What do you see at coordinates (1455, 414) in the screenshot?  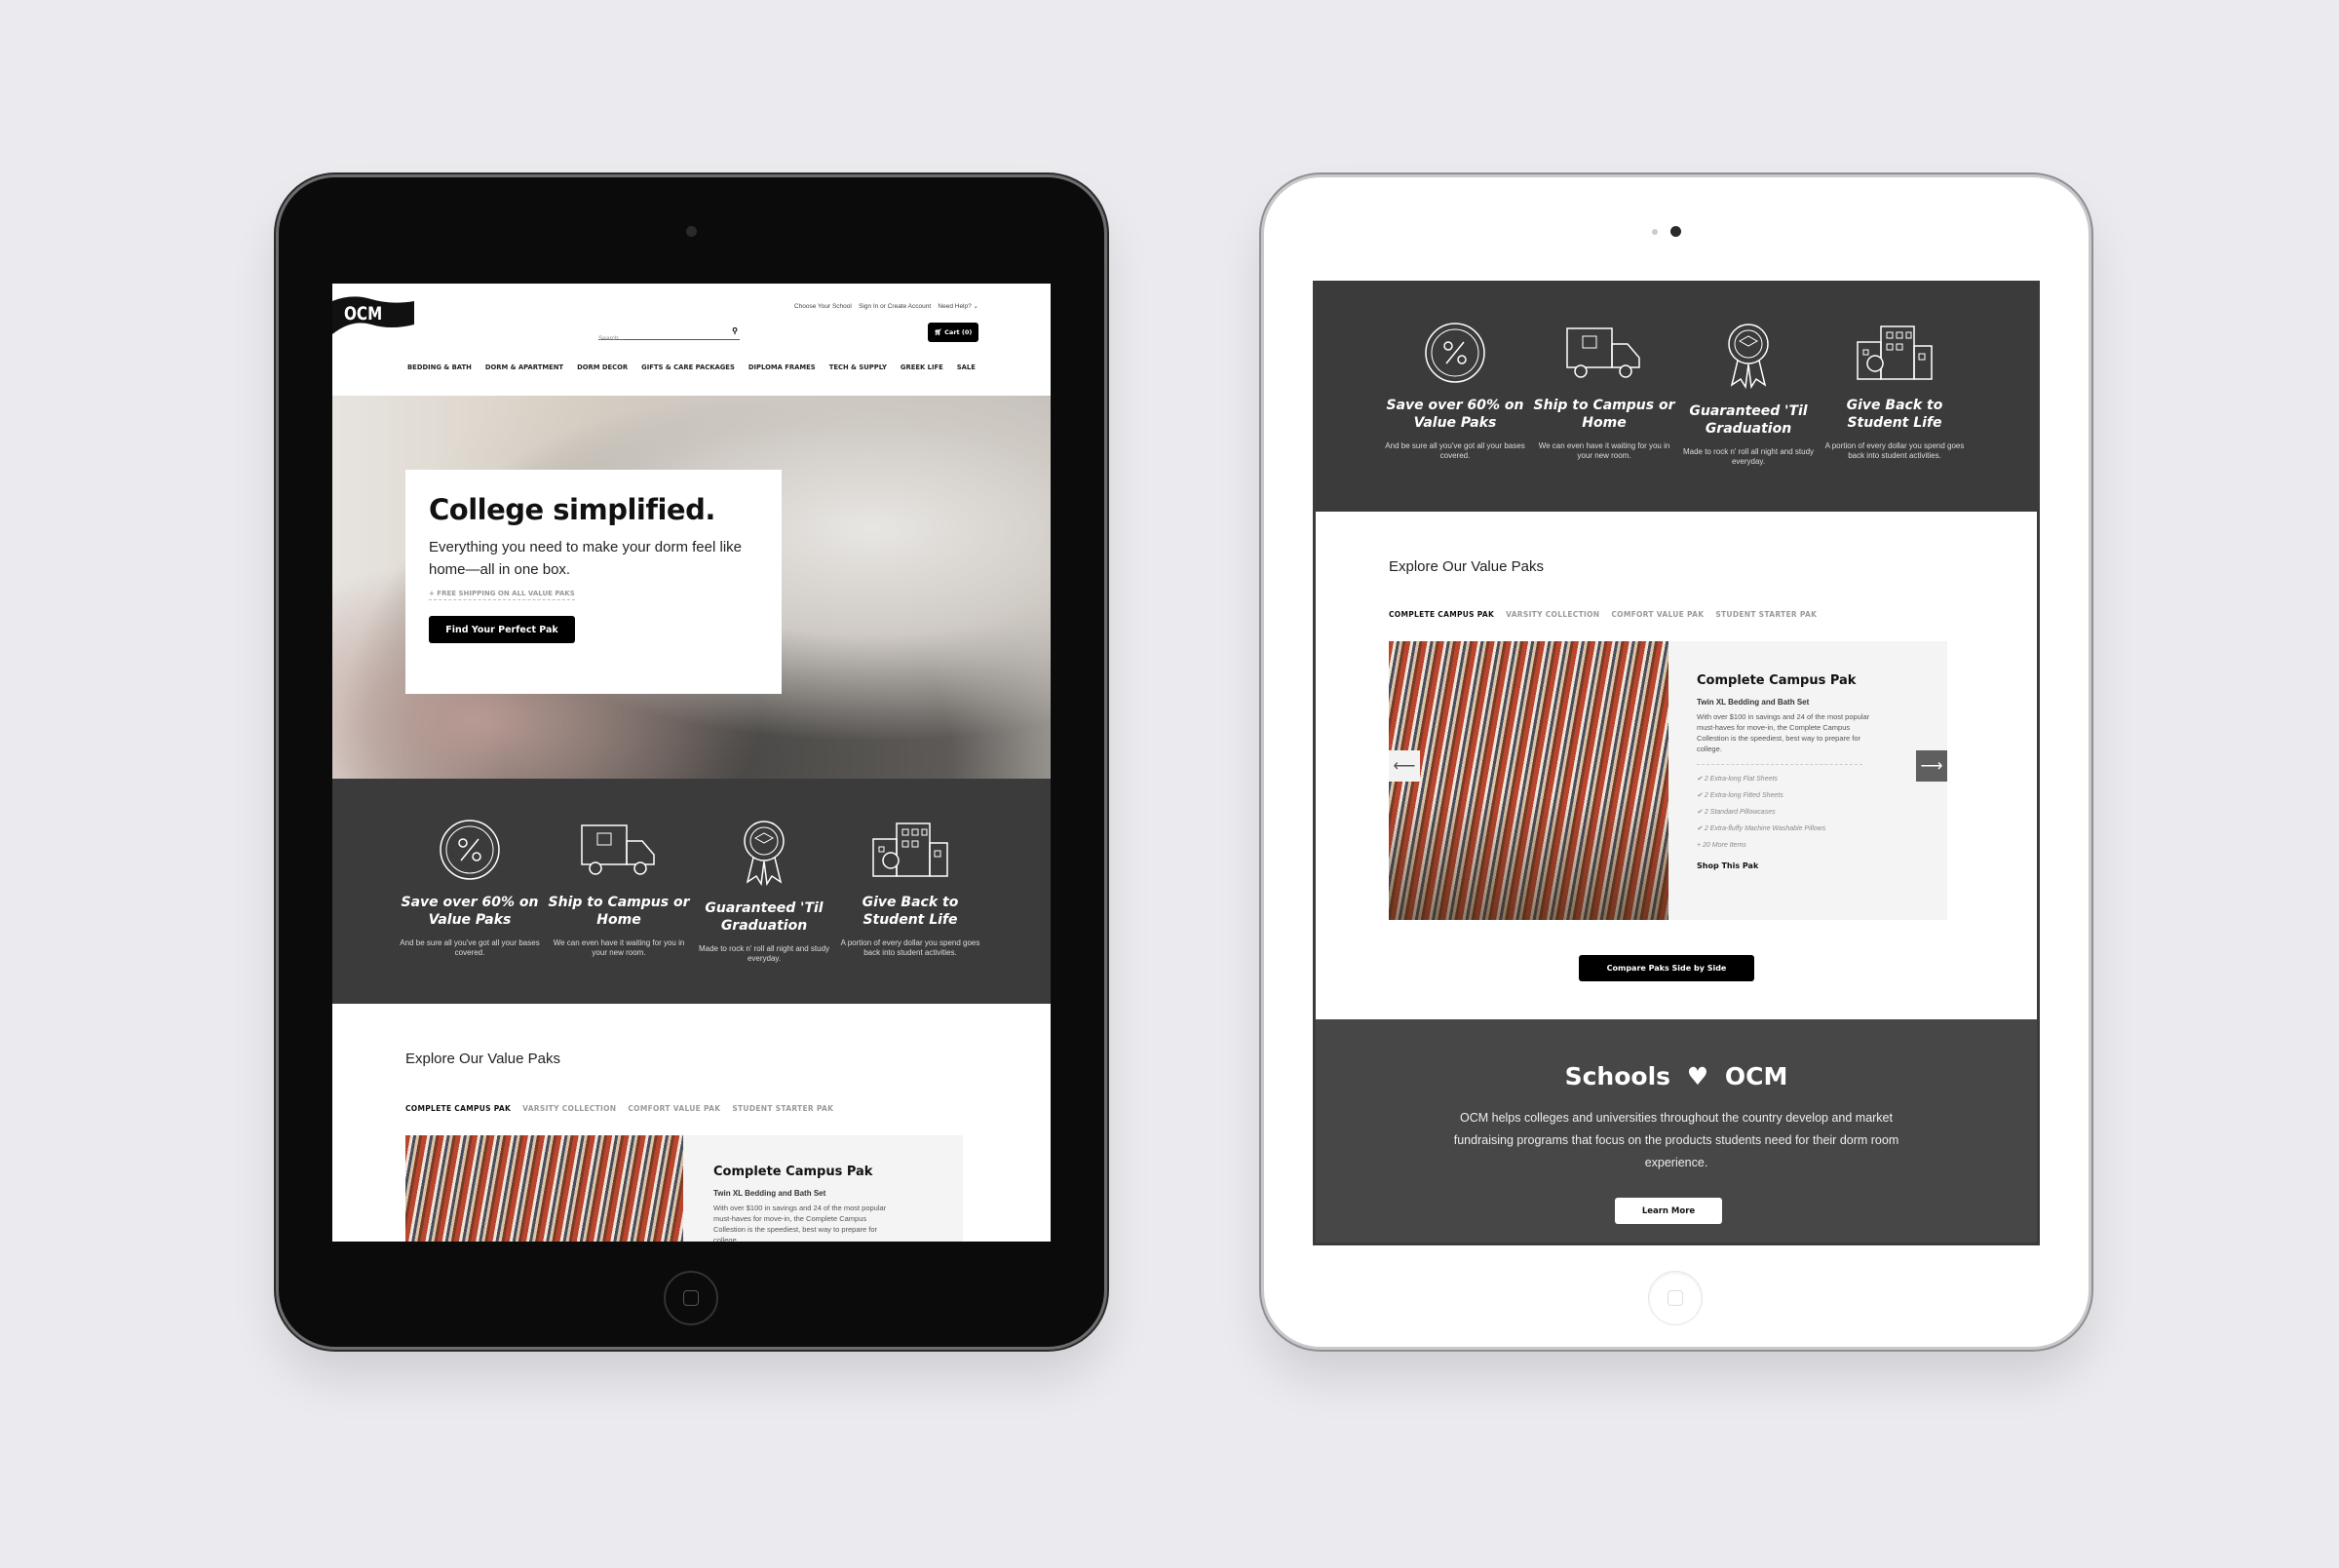 I see `feature-title: Save over 60% on Value Paks` at bounding box center [1455, 414].